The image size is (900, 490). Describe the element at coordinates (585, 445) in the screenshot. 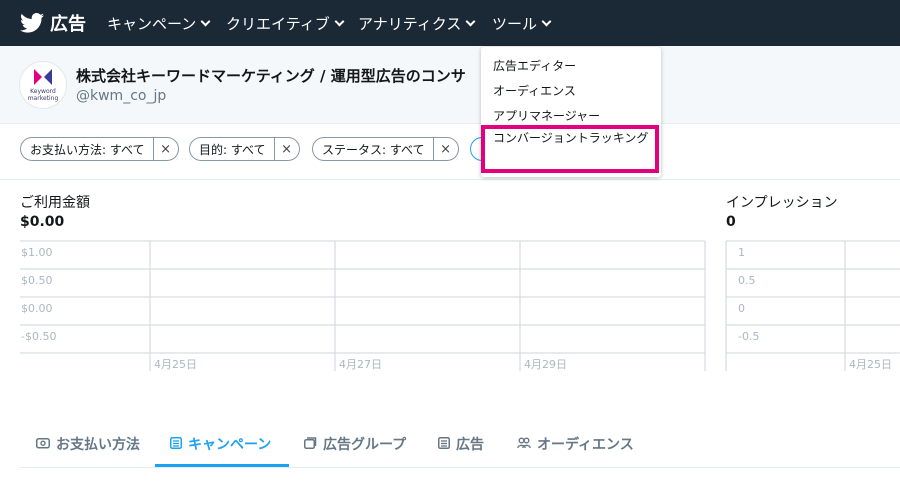

I see `tab-label: オーディエンス` at that location.